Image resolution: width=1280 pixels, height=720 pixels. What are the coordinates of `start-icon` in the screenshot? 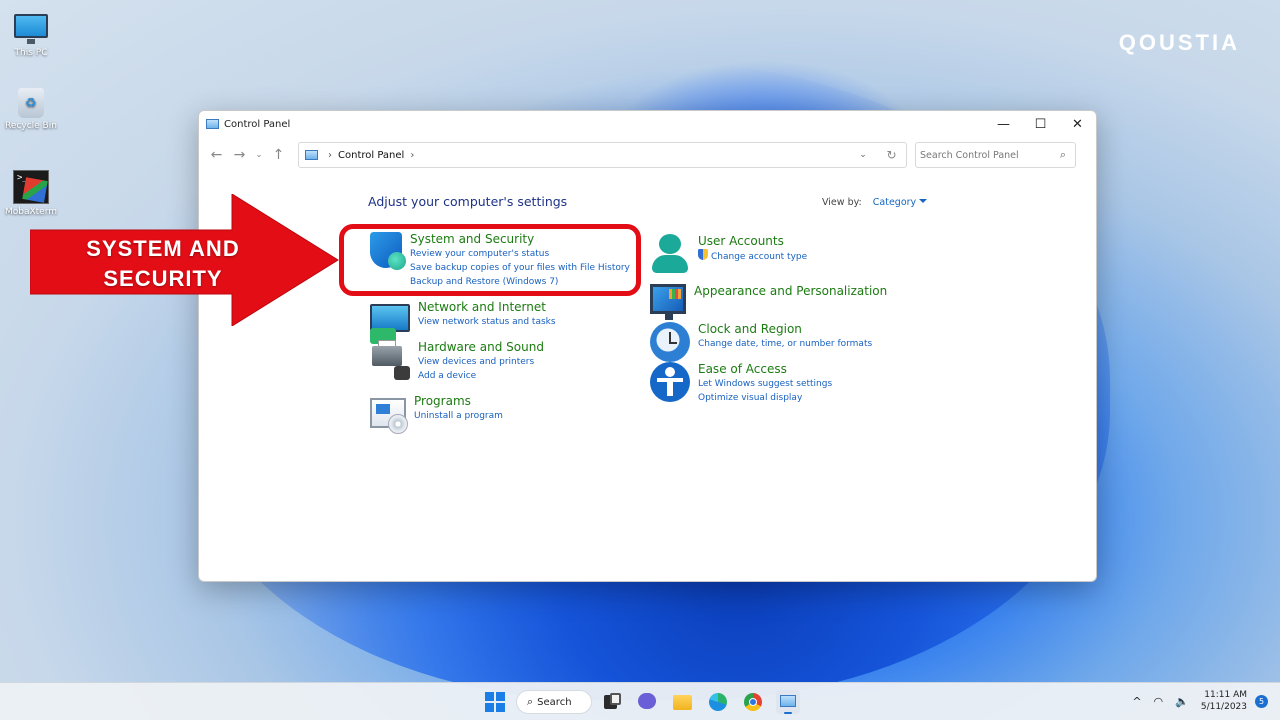 It's located at (495, 702).